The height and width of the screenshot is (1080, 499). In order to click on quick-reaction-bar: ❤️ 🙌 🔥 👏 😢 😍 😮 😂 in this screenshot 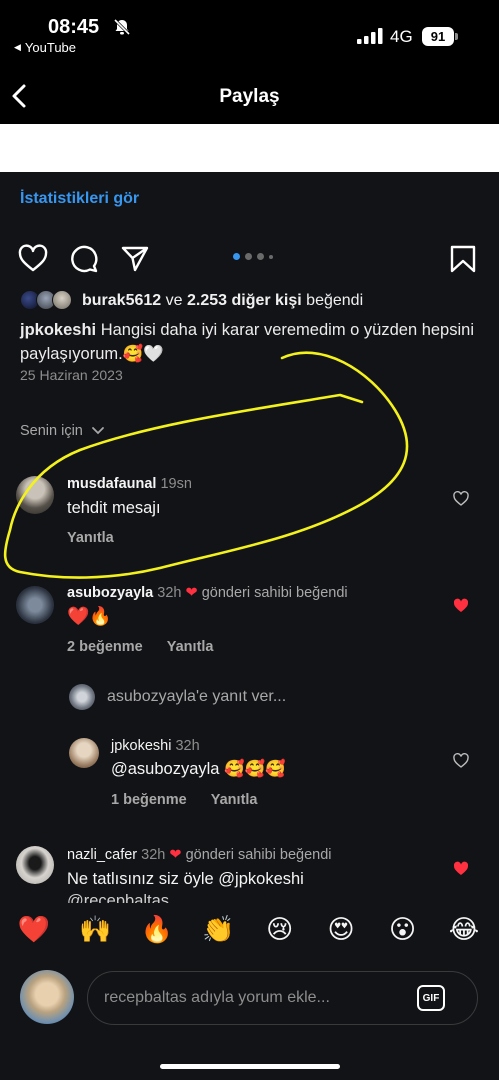, I will do `click(249, 929)`.